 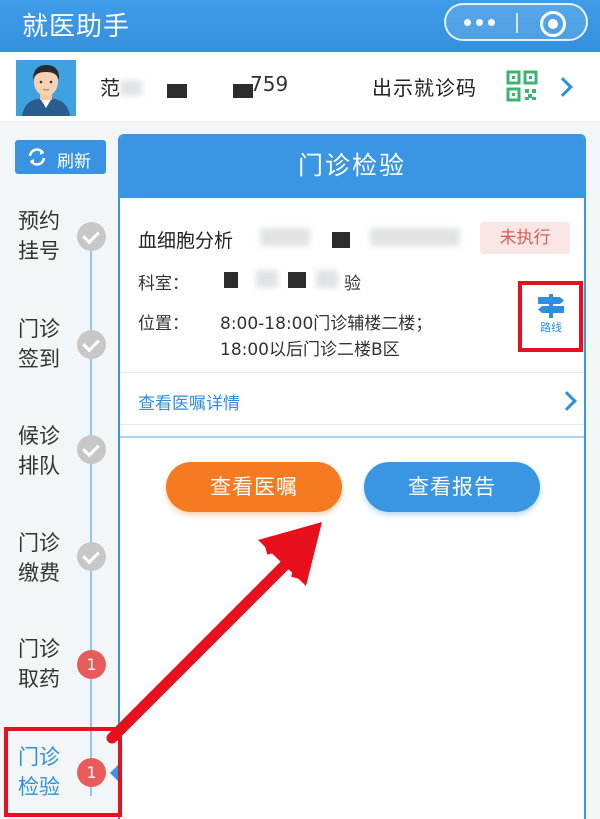 What do you see at coordinates (269, 84) in the screenshot?
I see `patient-name-end: 759` at bounding box center [269, 84].